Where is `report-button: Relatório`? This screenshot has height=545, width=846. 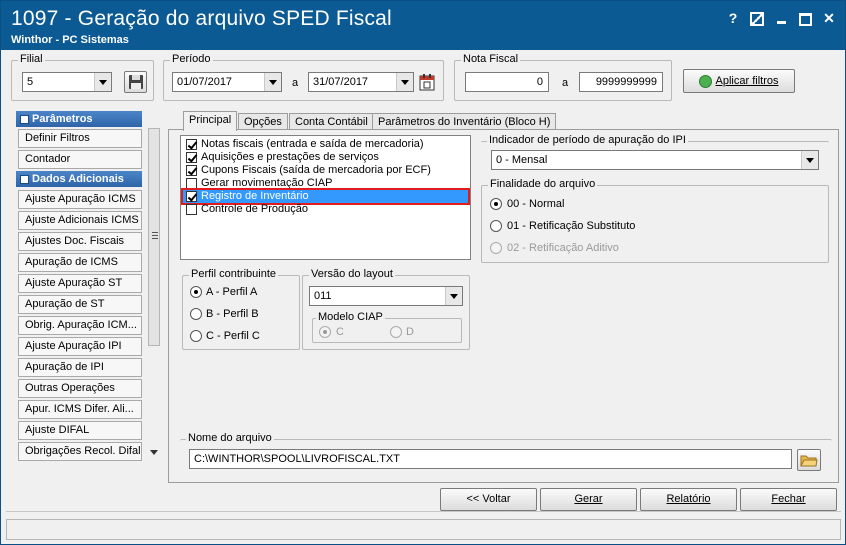
report-button: Relatório is located at coordinates (688, 499).